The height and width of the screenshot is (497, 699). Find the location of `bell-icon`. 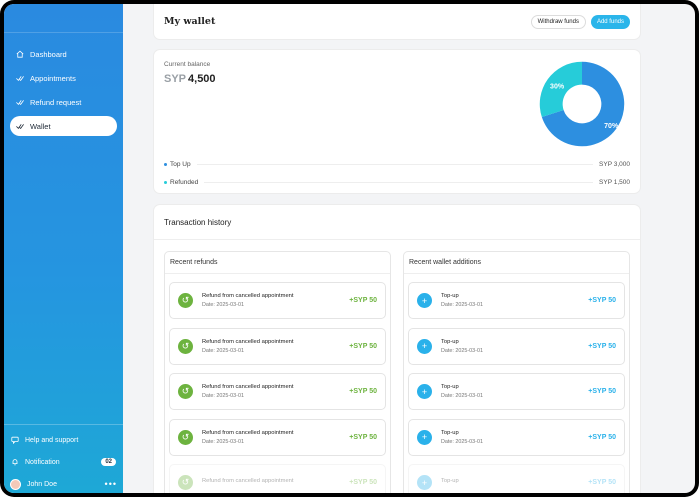

bell-icon is located at coordinates (15, 462).